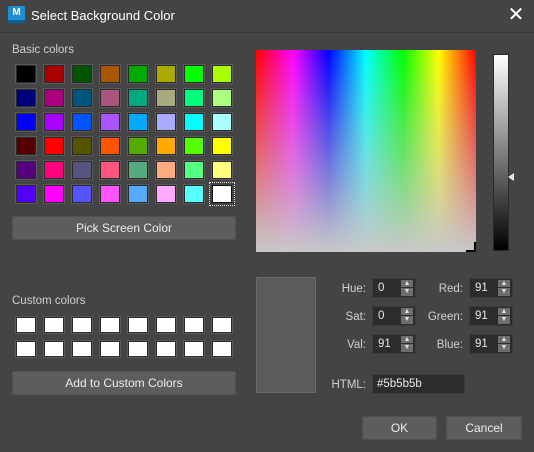  I want to click on luminance-slider, so click(501, 152).